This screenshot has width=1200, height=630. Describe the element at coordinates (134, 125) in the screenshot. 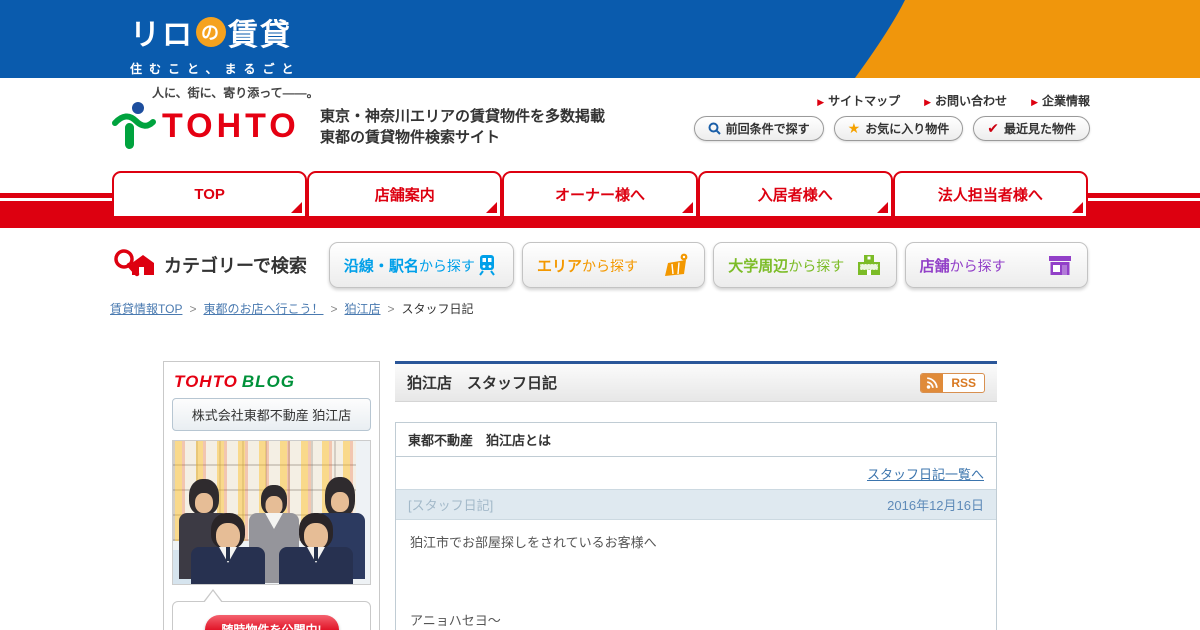

I see `tohto-figure-icon` at that location.